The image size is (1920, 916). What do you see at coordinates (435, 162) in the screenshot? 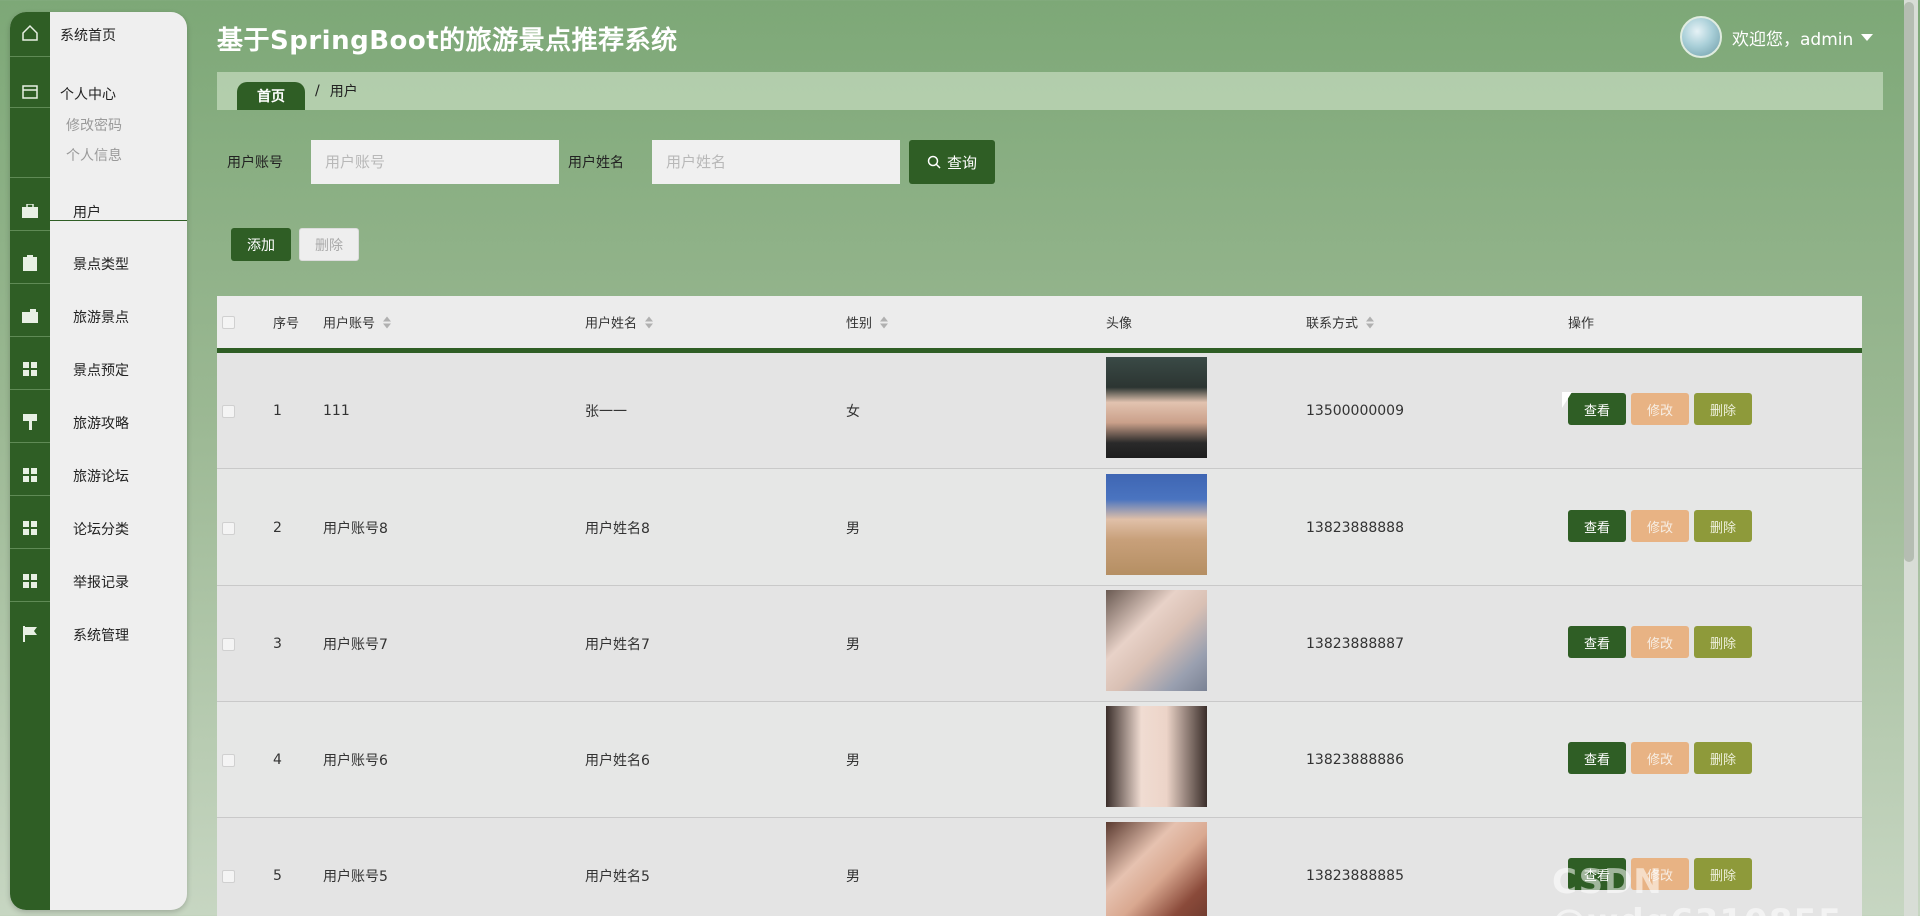
I see `account-search-input` at bounding box center [435, 162].